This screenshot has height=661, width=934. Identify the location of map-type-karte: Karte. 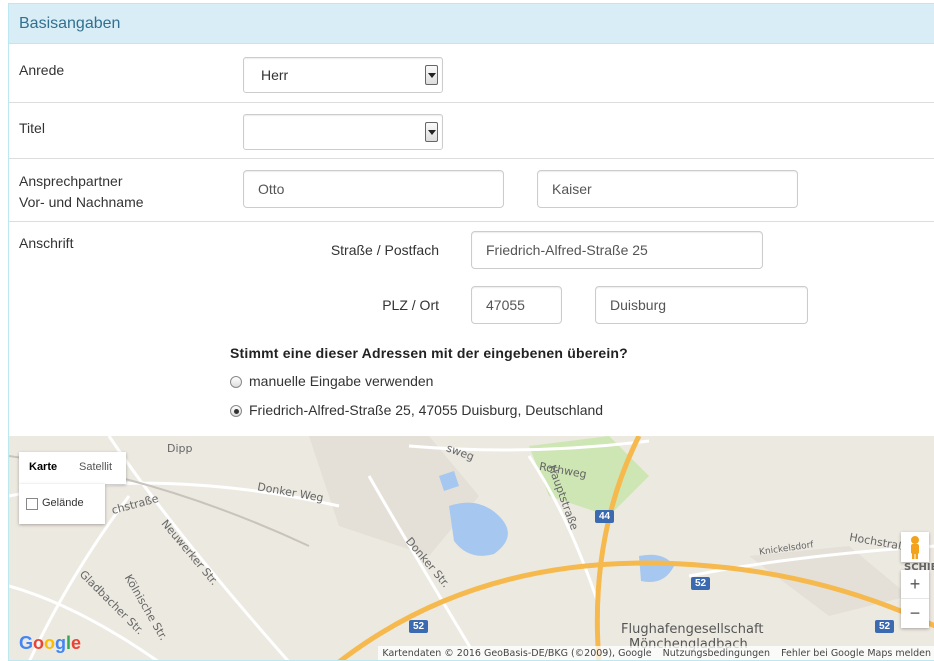
(43, 467).